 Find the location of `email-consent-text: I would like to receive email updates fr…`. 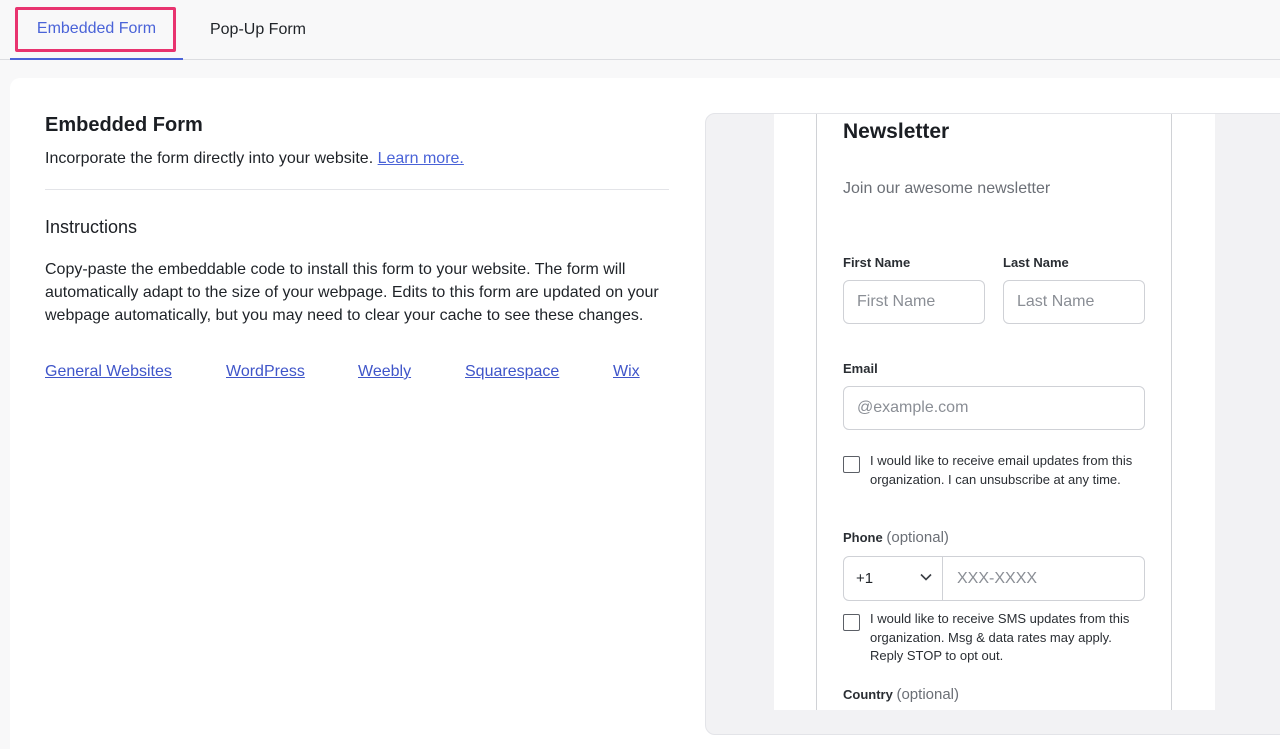

email-consent-text: I would like to receive email updates fr… is located at coordinates (1001, 470).